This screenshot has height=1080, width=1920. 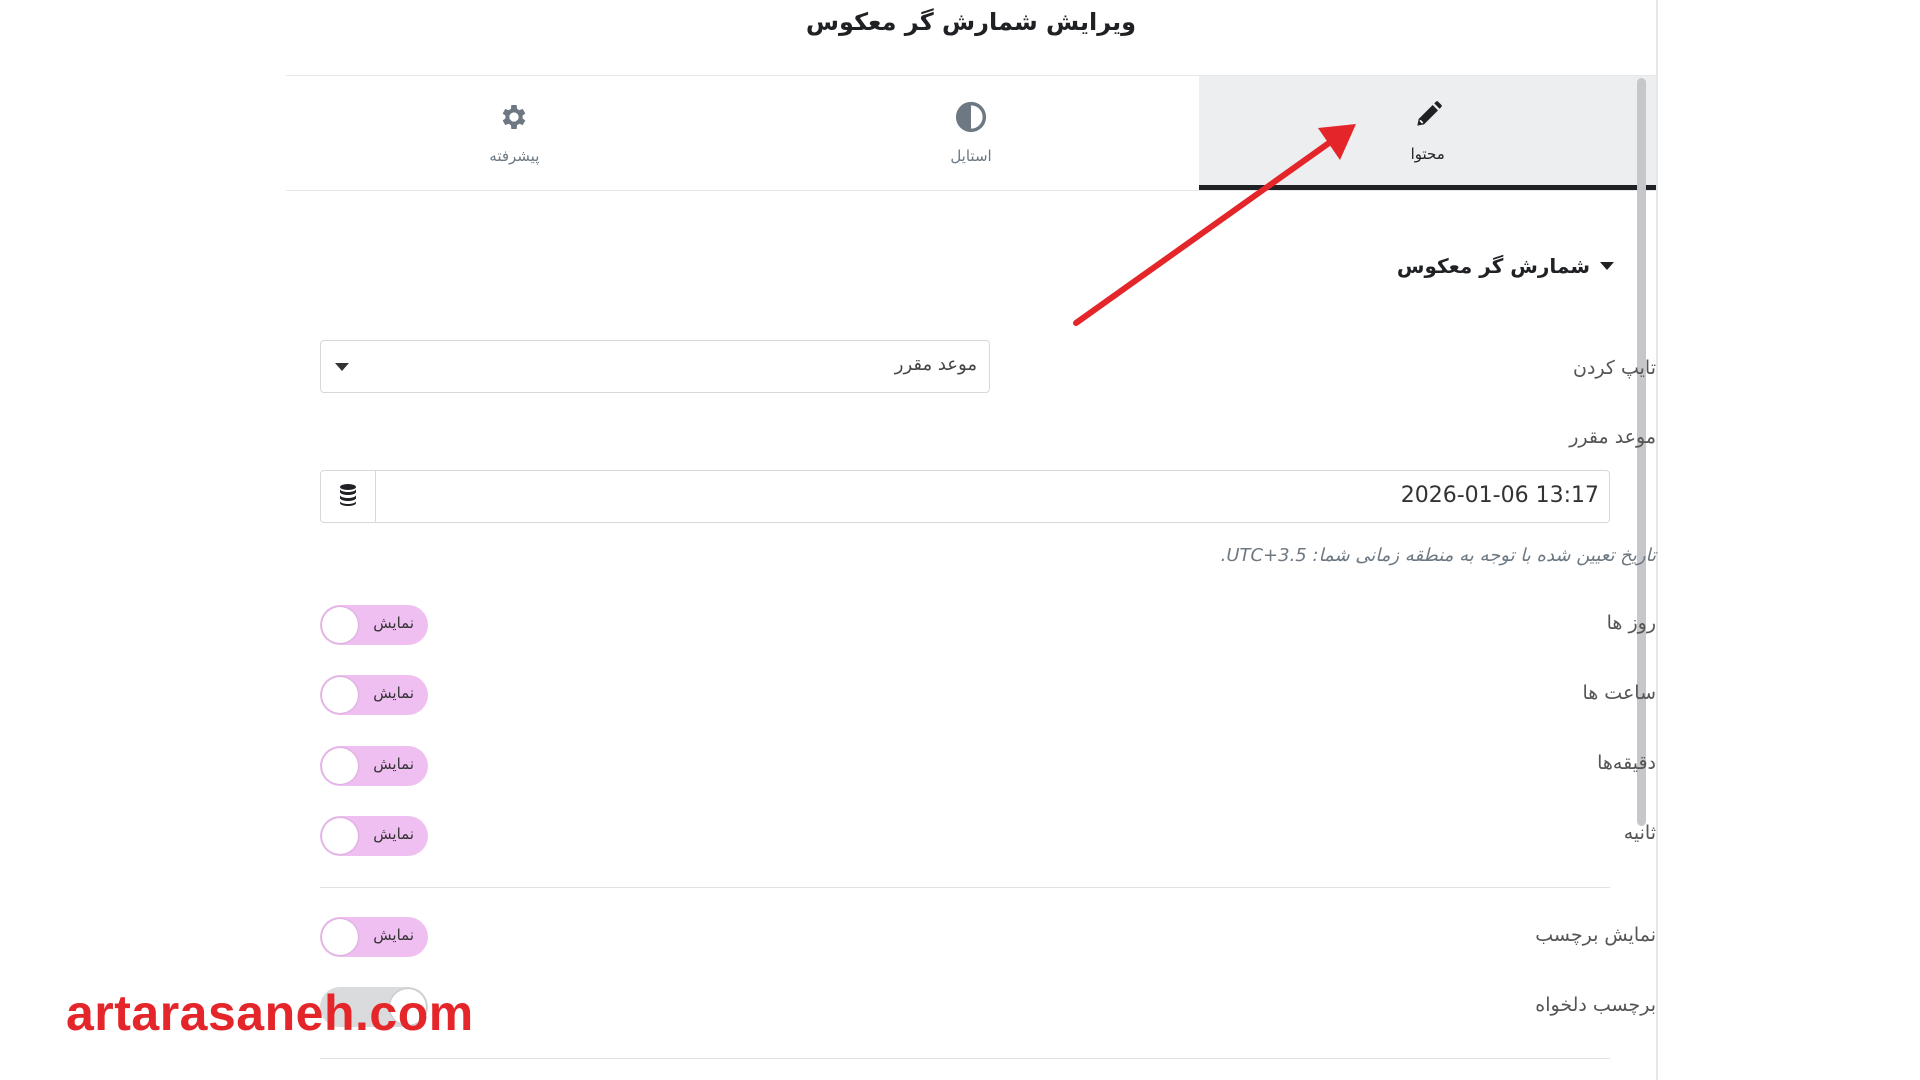 I want to click on section-header: شمارش گر معکوس, so click(x=1505, y=266).